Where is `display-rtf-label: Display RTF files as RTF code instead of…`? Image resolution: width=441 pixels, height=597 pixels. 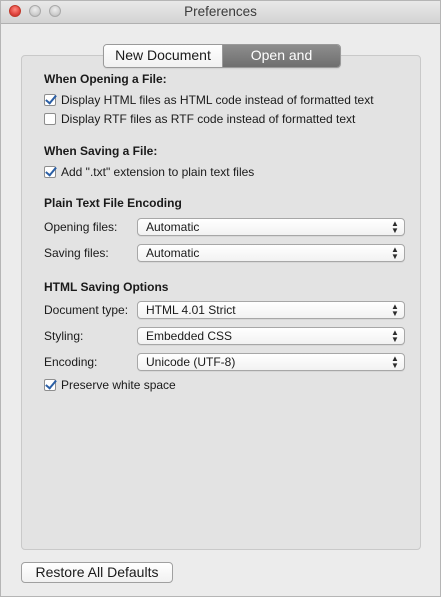
display-rtf-label: Display RTF files as RTF code instead of… is located at coordinates (208, 119).